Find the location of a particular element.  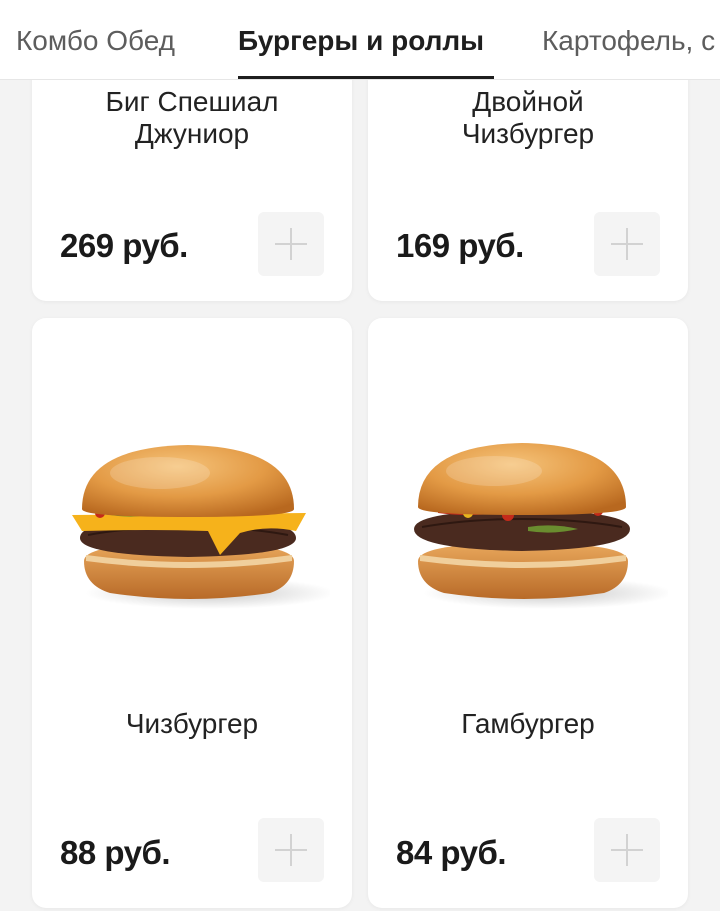

product-price: 88 руб. is located at coordinates (115, 852).